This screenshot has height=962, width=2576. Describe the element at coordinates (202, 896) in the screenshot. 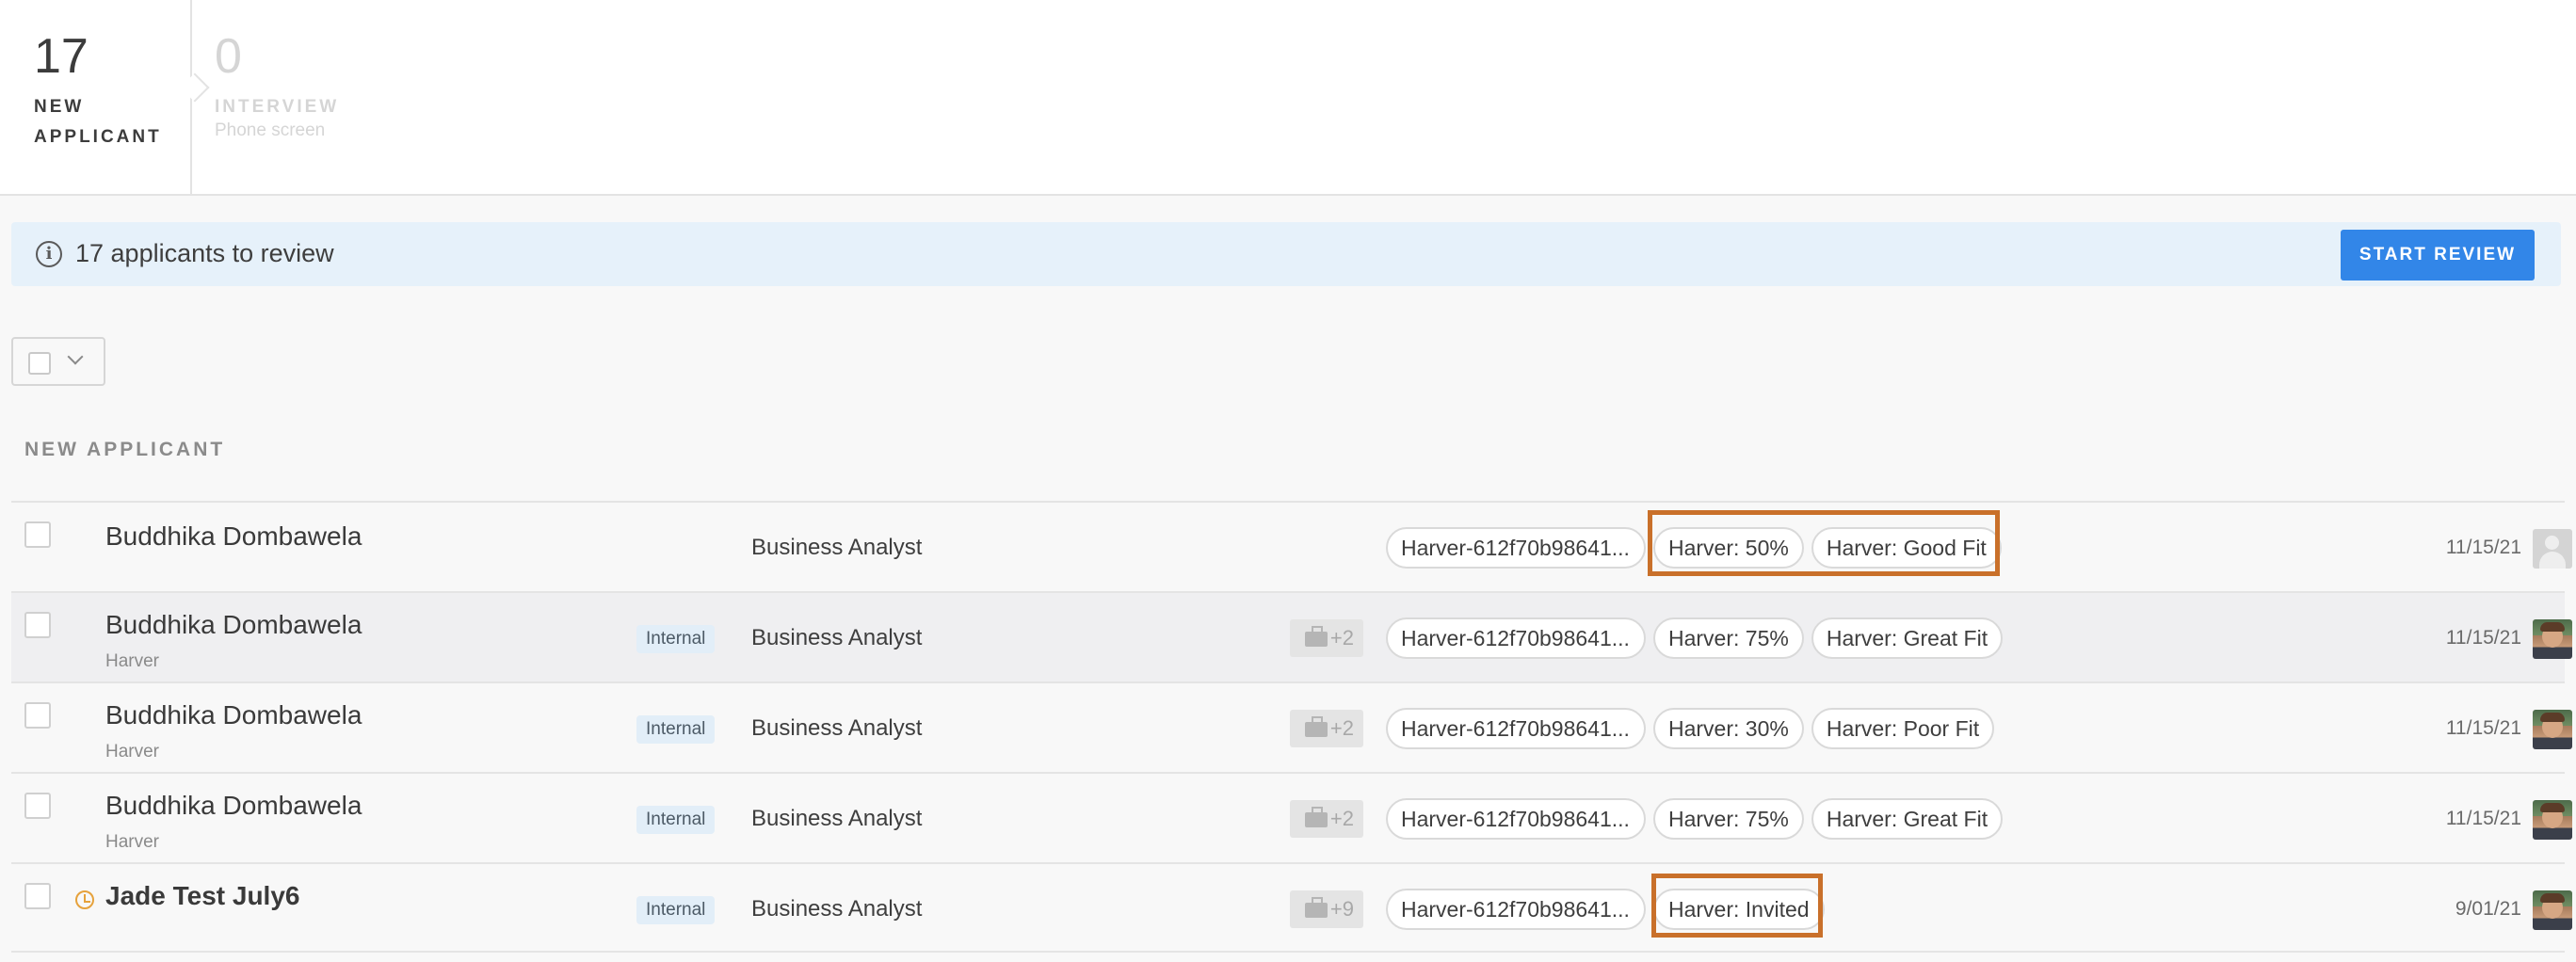

I see `applicant-name: Jade Test July6` at that location.